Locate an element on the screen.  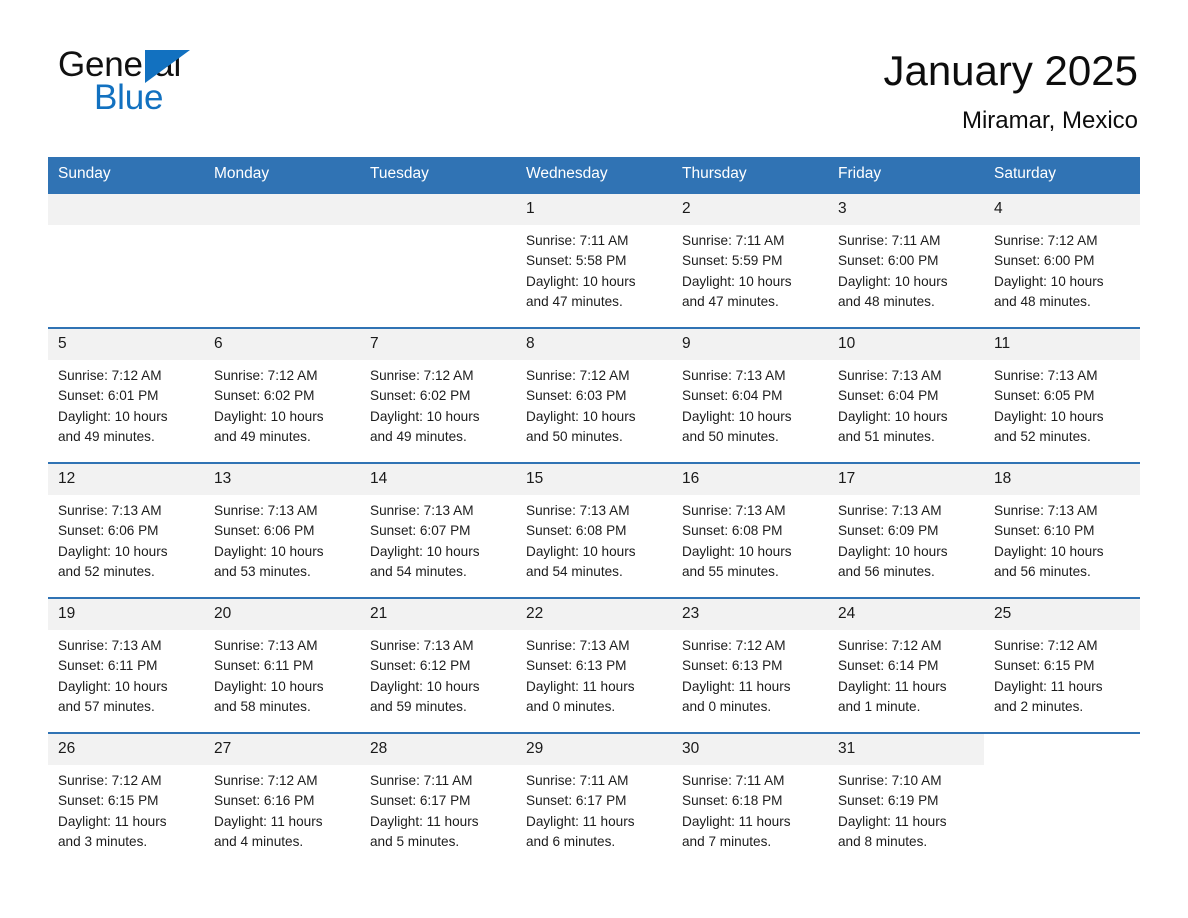
day-number: 11 is located at coordinates (1062, 344).